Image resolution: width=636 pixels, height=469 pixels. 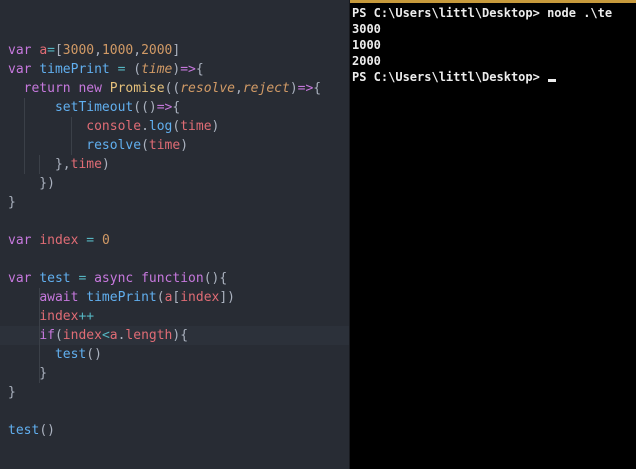 I want to click on code-token: =>, so click(x=188, y=69).